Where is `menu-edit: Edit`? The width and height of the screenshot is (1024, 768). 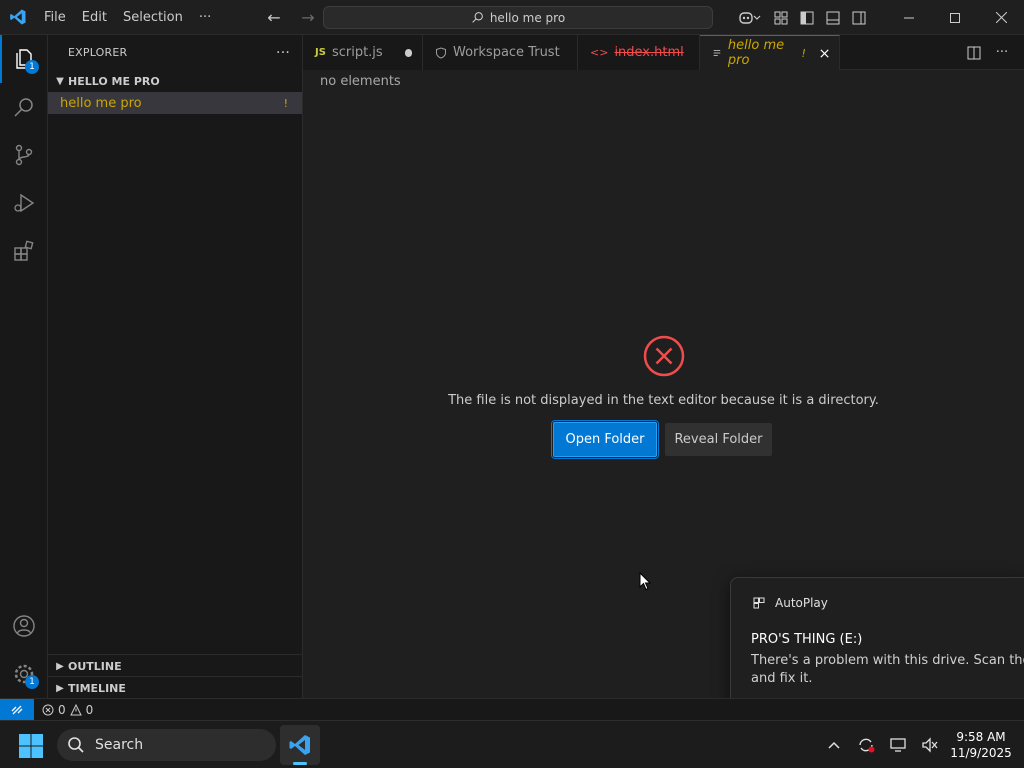
menu-edit: Edit is located at coordinates (94, 17).